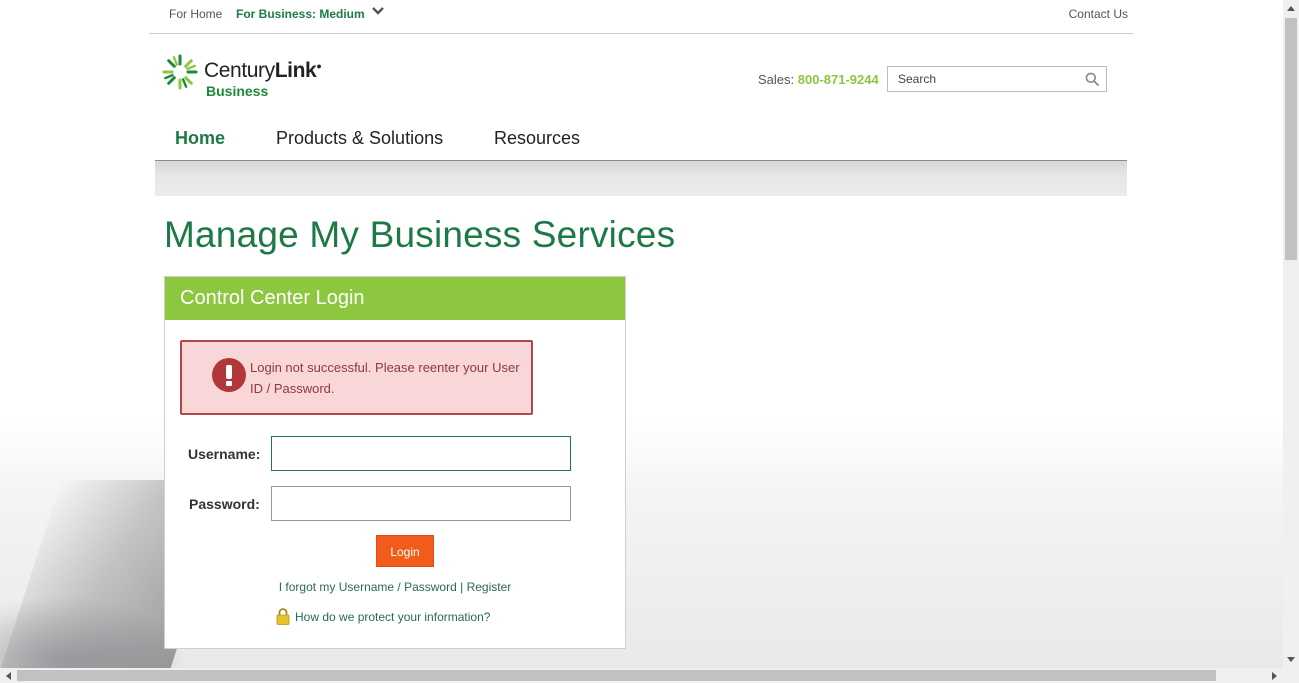 The height and width of the screenshot is (683, 1299). Describe the element at coordinates (641, 178) in the screenshot. I see `nav-shadow-band` at that location.